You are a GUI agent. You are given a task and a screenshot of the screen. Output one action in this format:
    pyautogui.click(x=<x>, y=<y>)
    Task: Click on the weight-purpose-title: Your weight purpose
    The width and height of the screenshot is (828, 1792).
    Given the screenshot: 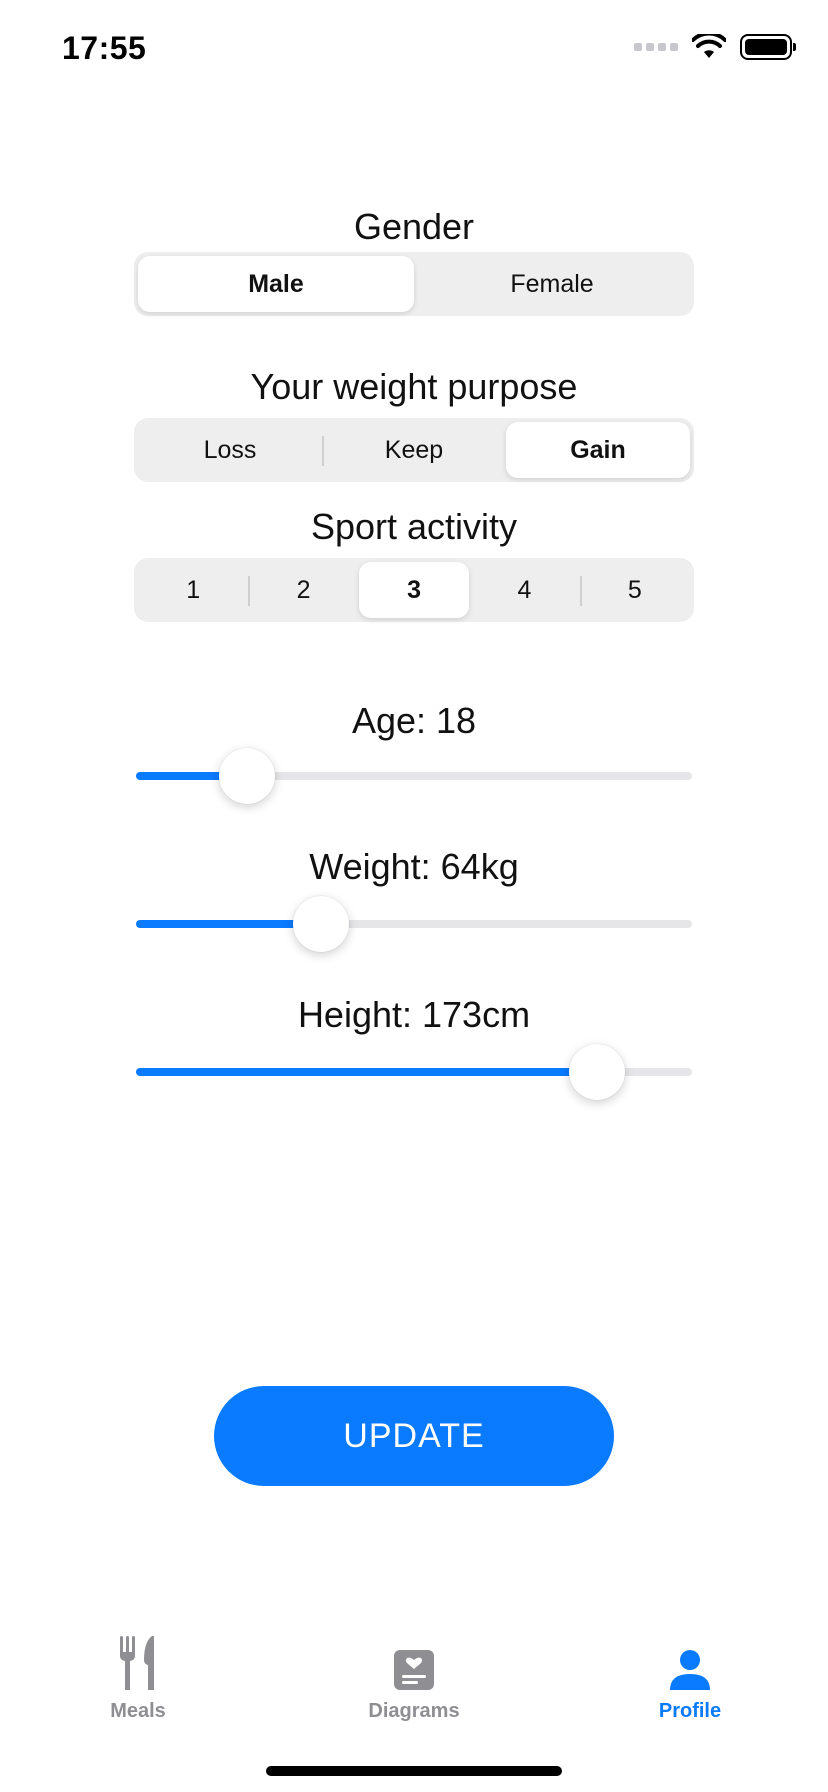 What is the action you would take?
    pyautogui.click(x=414, y=386)
    